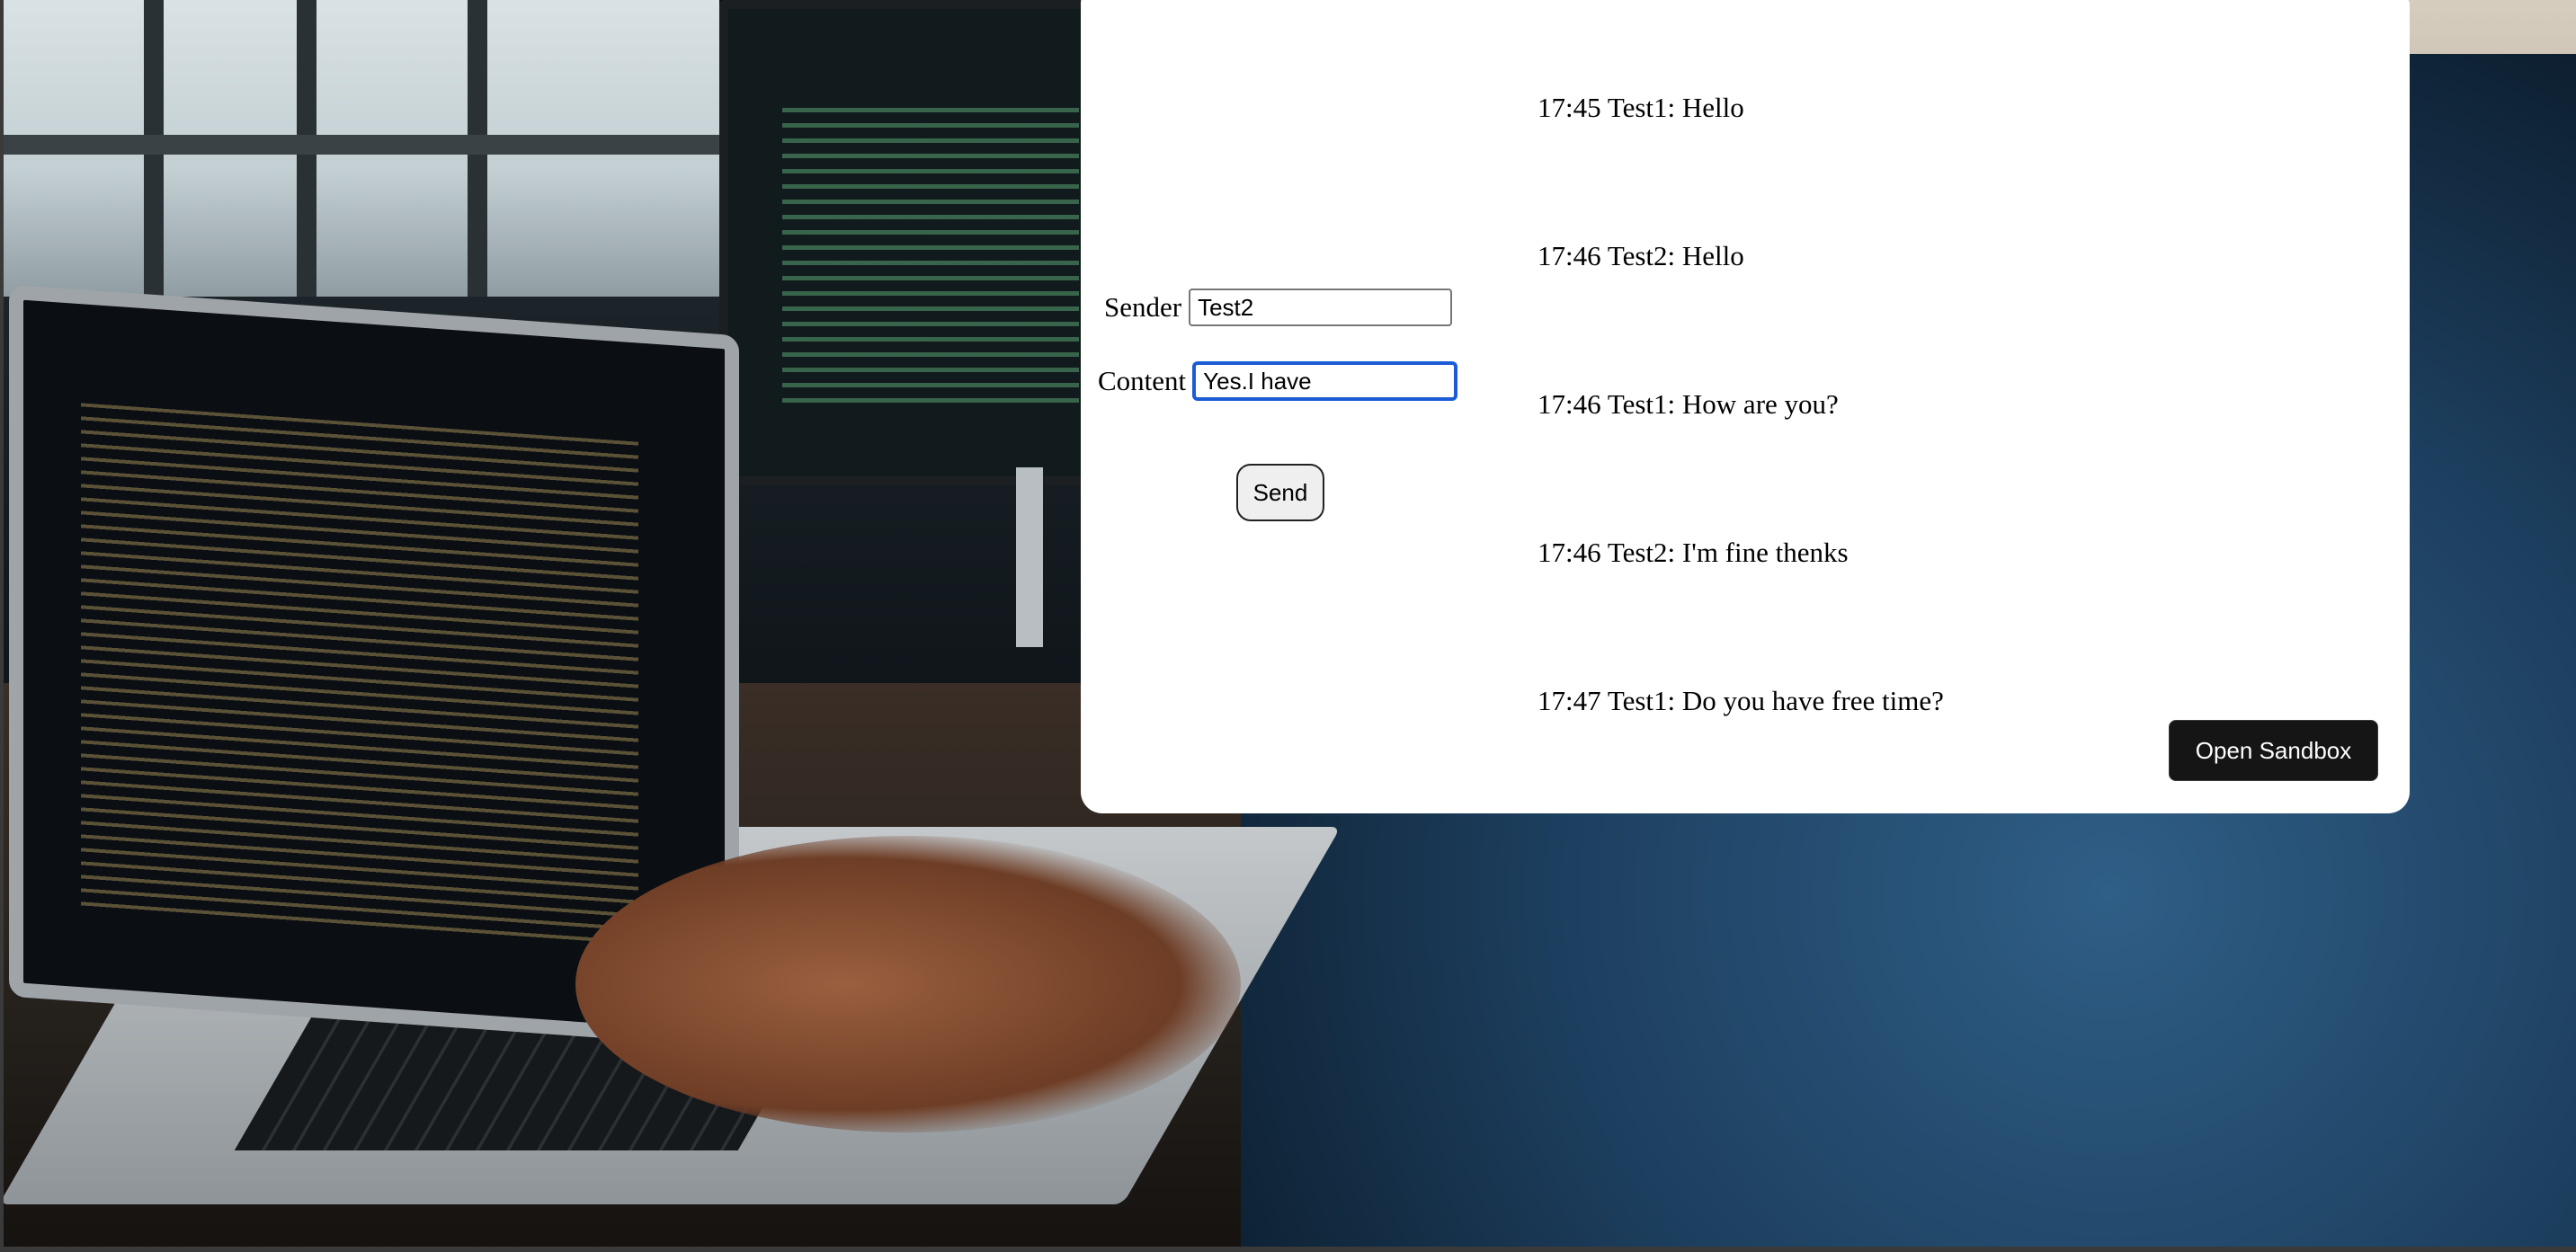 Image resolution: width=2576 pixels, height=1252 pixels. Describe the element at coordinates (908, 984) in the screenshot. I see `bg-hand` at that location.